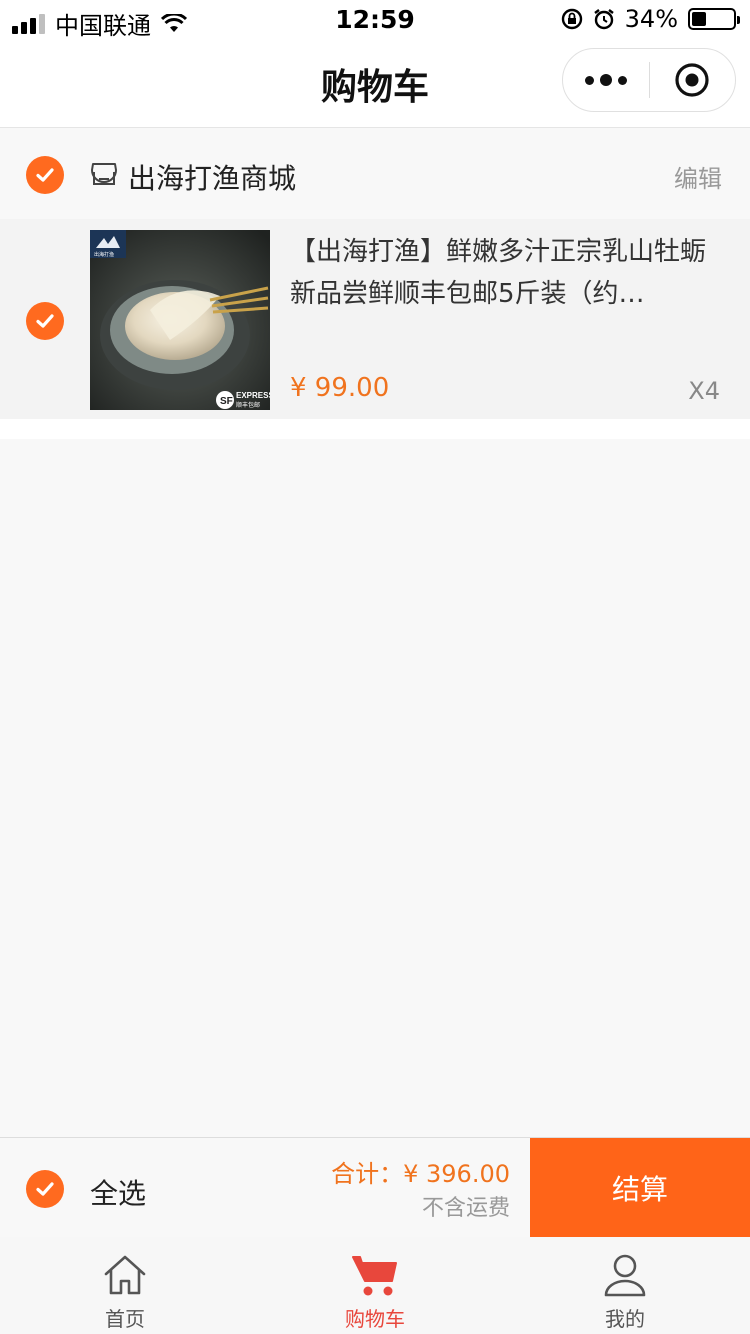  I want to click on svg-text: SF, so click(226, 401).